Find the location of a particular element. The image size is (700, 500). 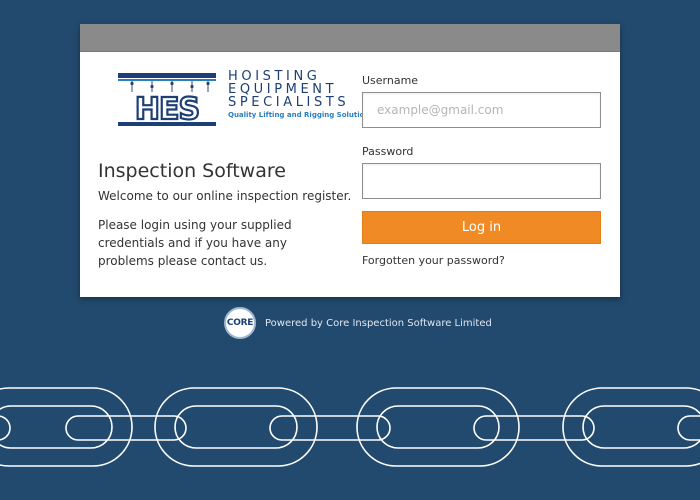

logo-tagline: Quality Lifting and Rigging Solutions is located at coordinates (301, 115).